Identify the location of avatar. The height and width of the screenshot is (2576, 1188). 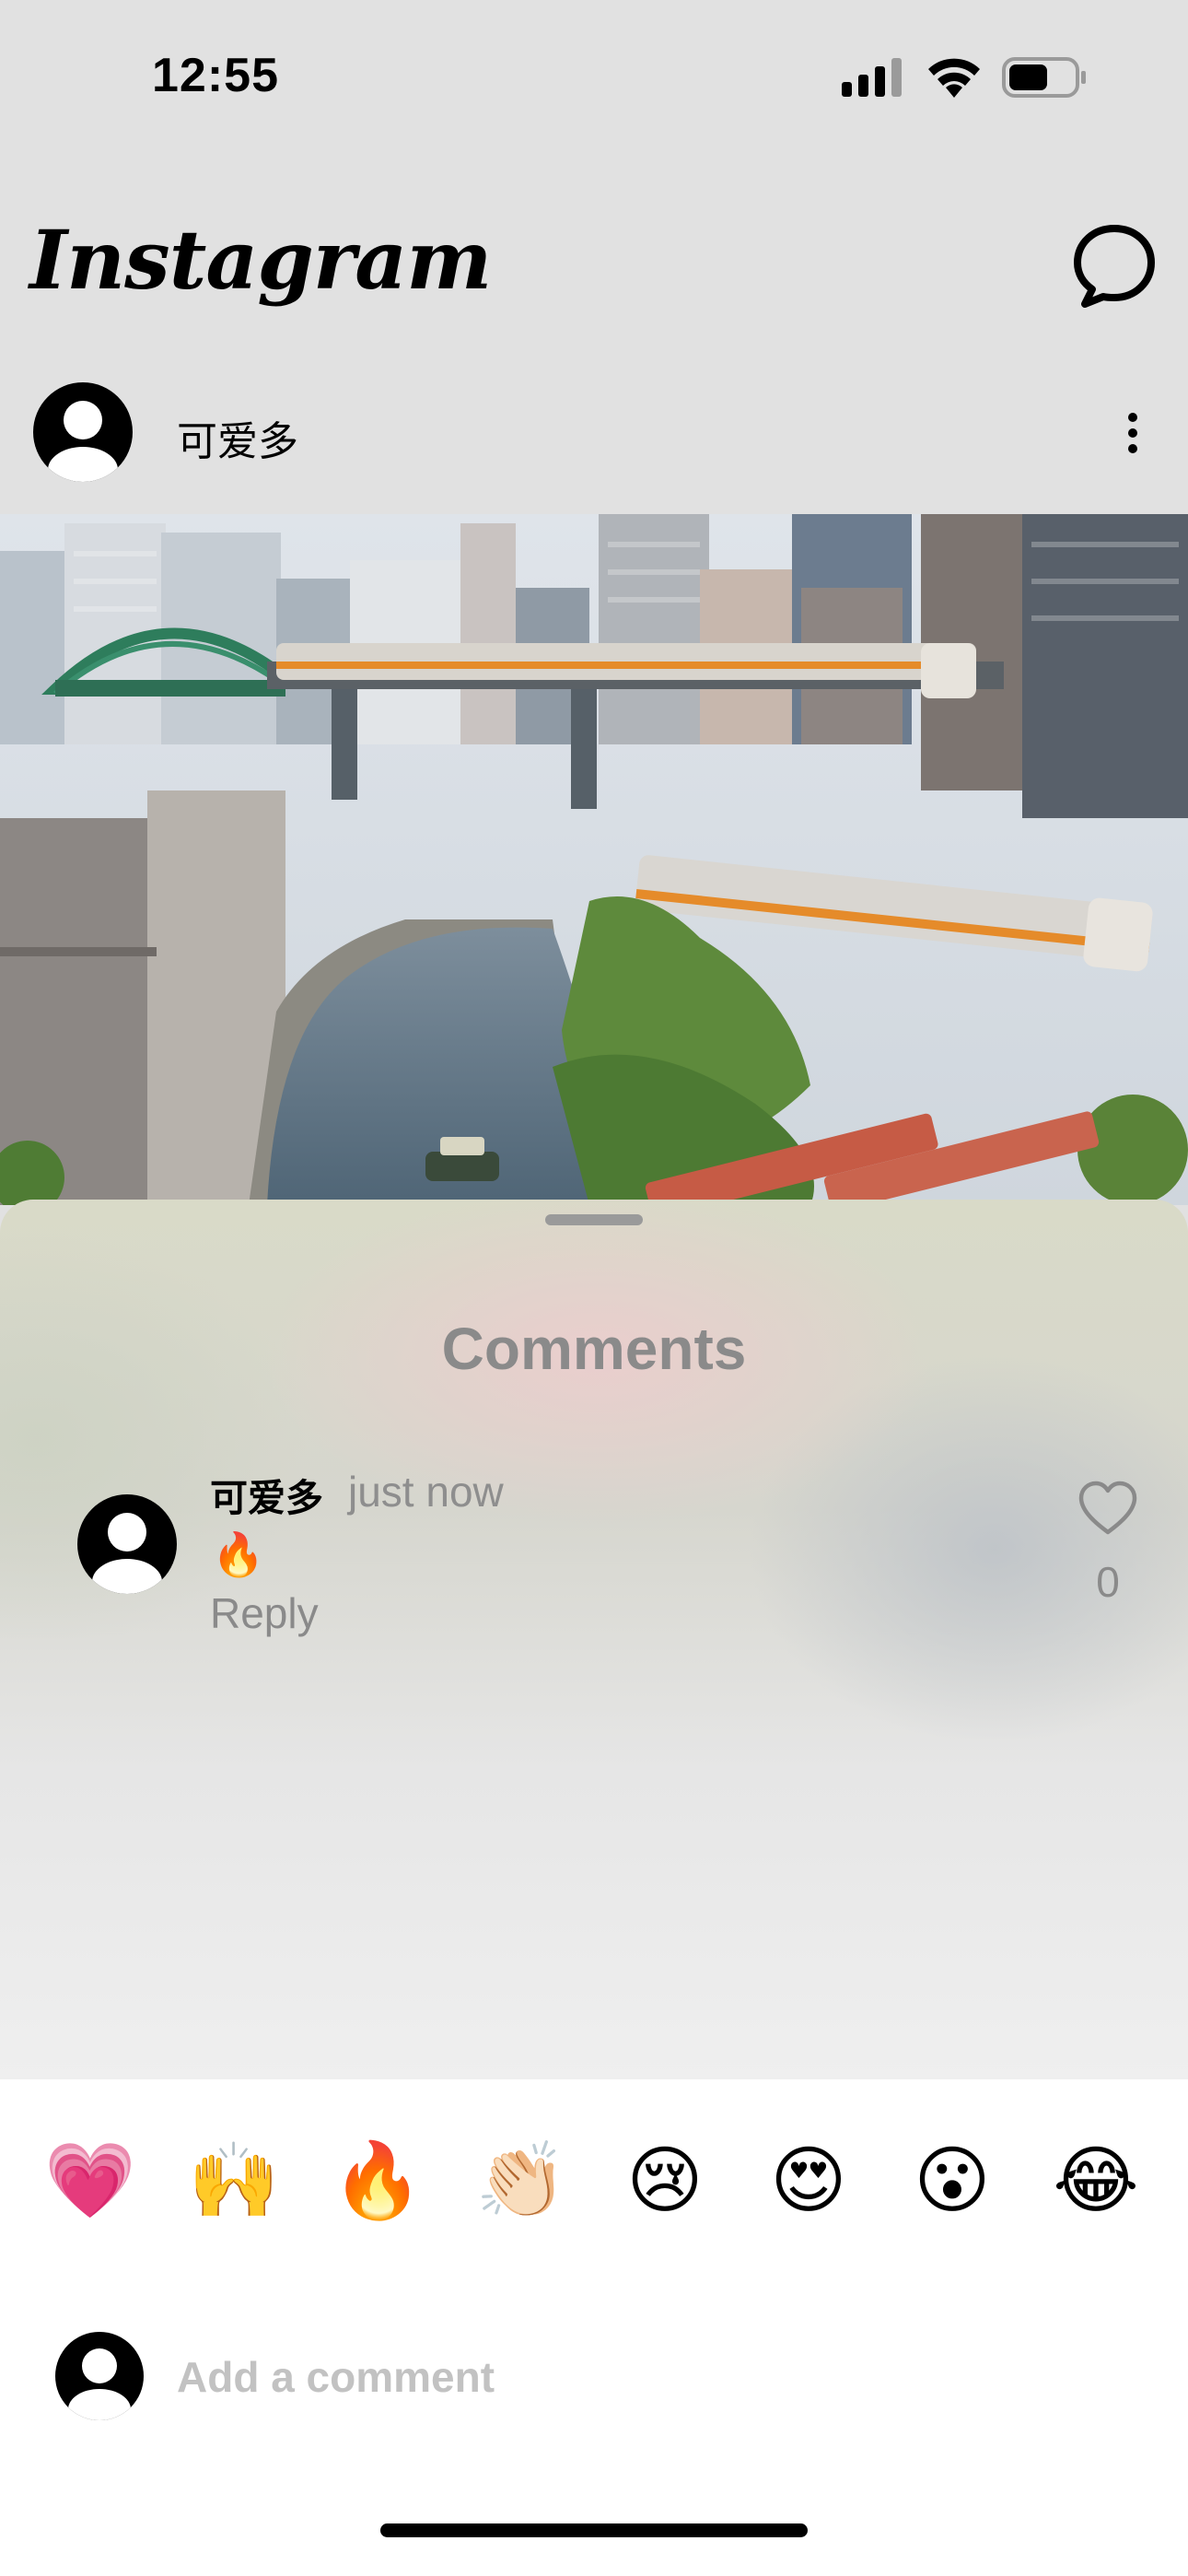
(83, 432).